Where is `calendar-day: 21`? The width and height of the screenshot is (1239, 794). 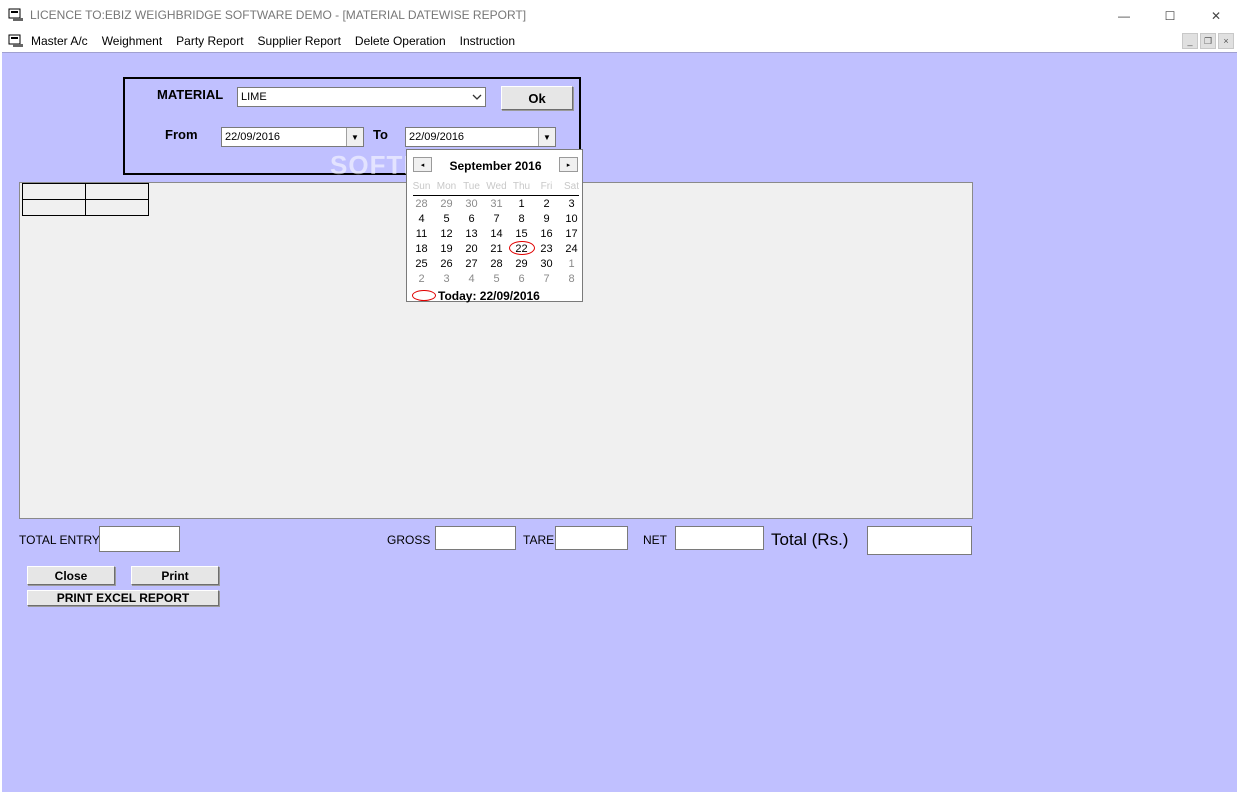 calendar-day: 21 is located at coordinates (496, 249).